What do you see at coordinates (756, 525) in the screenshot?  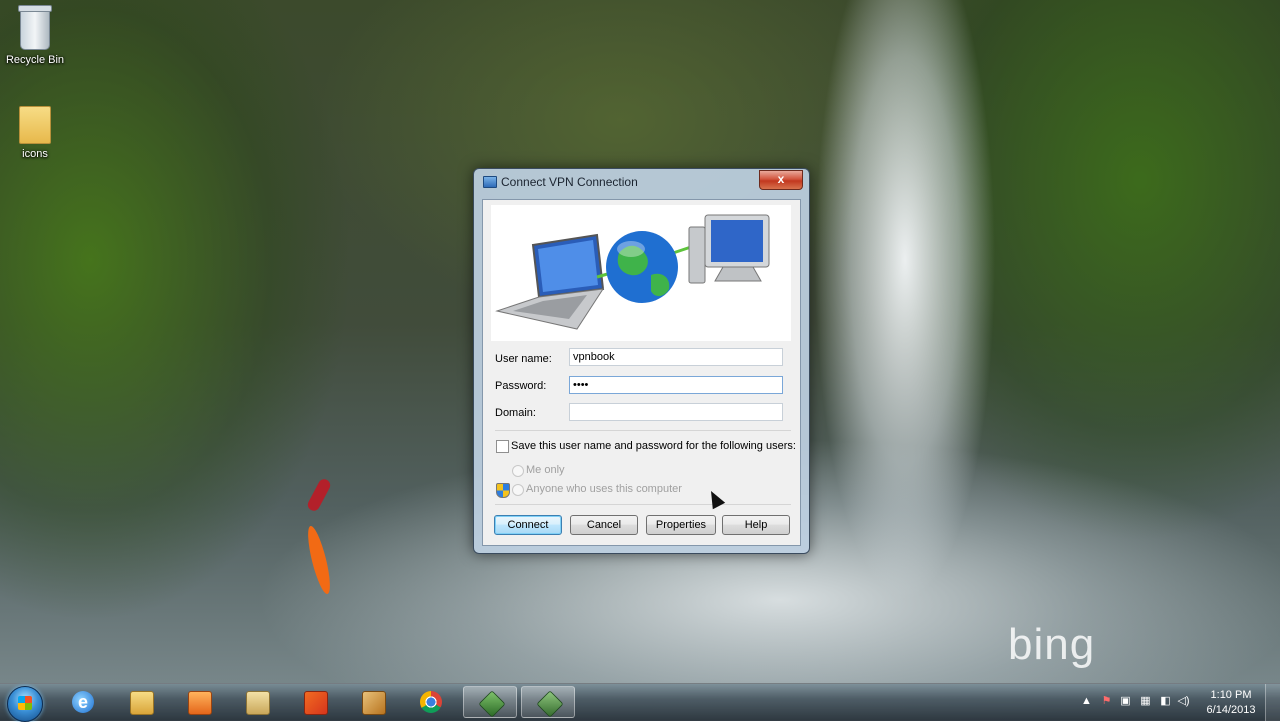 I see `help-button: Help` at bounding box center [756, 525].